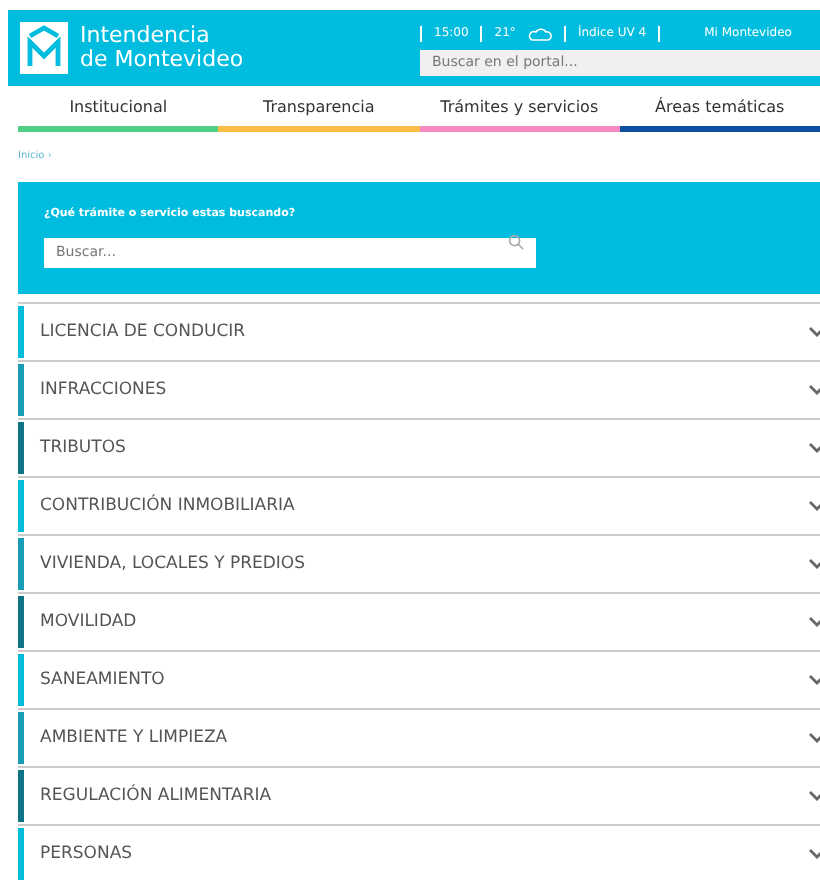 The height and width of the screenshot is (882, 820). What do you see at coordinates (118, 109) in the screenshot?
I see `nav-tab: Institucional` at bounding box center [118, 109].